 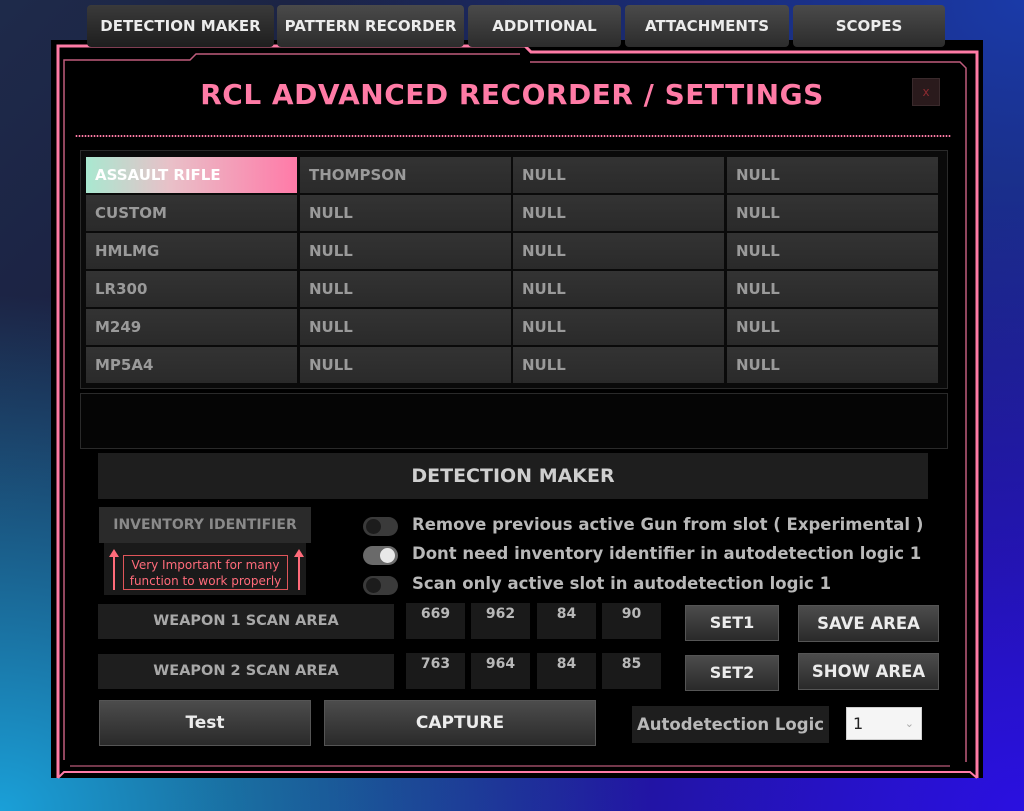 I want to click on weapon-2-area-x: 763, so click(x=435, y=671).